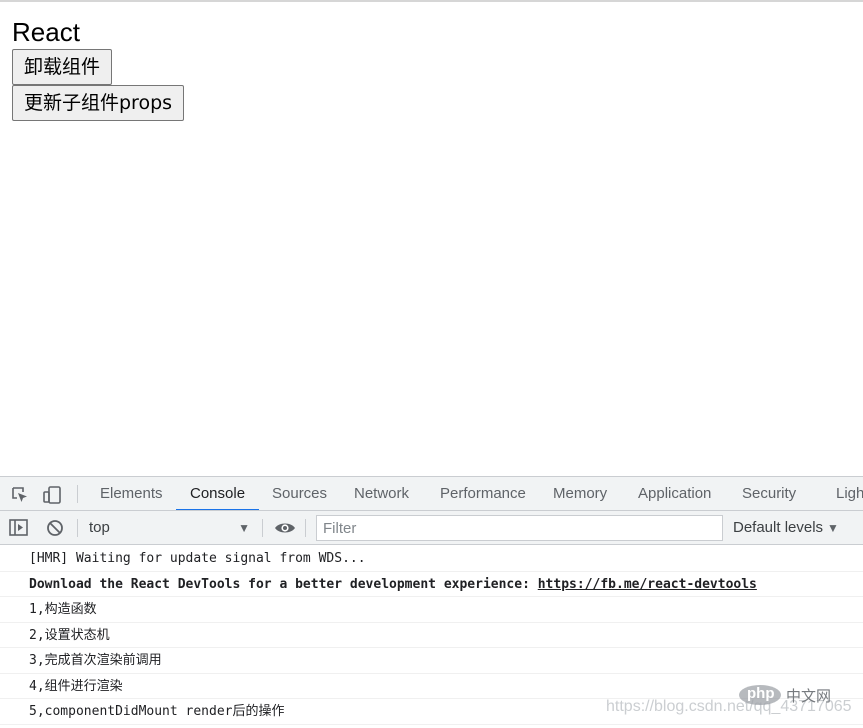 This screenshot has width=863, height=728. I want to click on console-message: 1,构造函数, so click(431, 610).